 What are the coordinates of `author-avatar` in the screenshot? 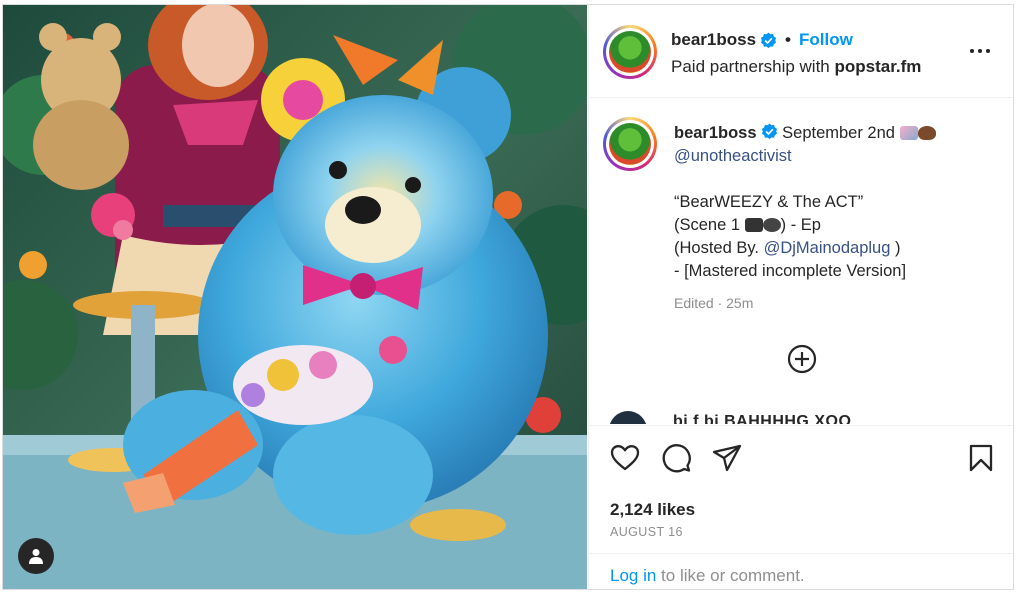 It's located at (630, 52).